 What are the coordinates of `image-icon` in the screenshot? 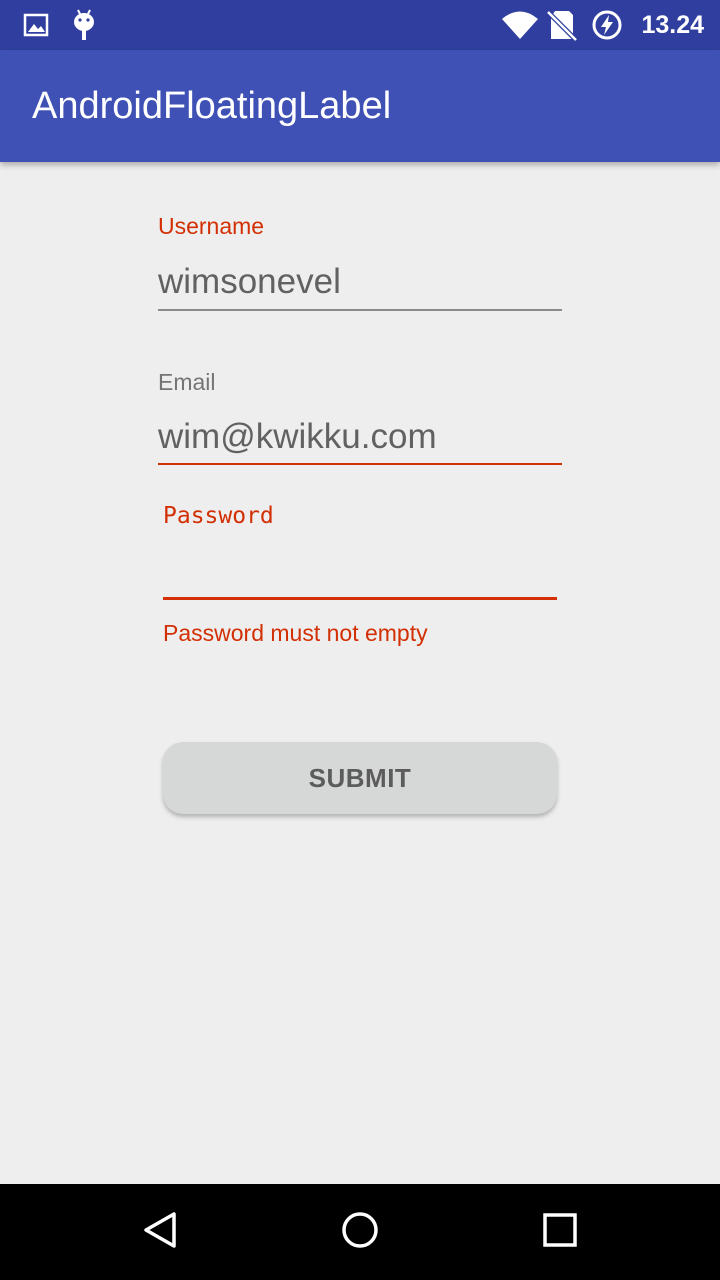 It's located at (36, 25).